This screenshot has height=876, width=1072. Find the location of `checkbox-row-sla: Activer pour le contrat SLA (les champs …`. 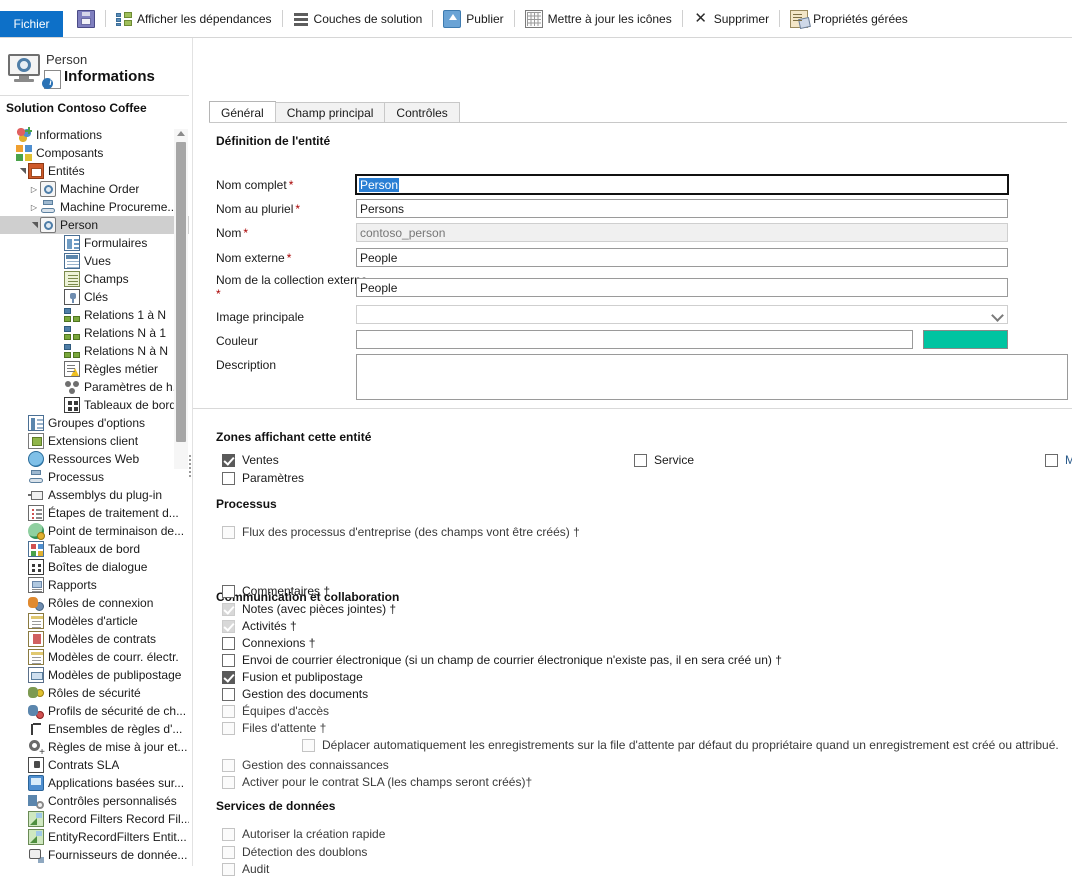

checkbox-row-sla: Activer pour le contrat SLA (les champs … is located at coordinates (377, 782).